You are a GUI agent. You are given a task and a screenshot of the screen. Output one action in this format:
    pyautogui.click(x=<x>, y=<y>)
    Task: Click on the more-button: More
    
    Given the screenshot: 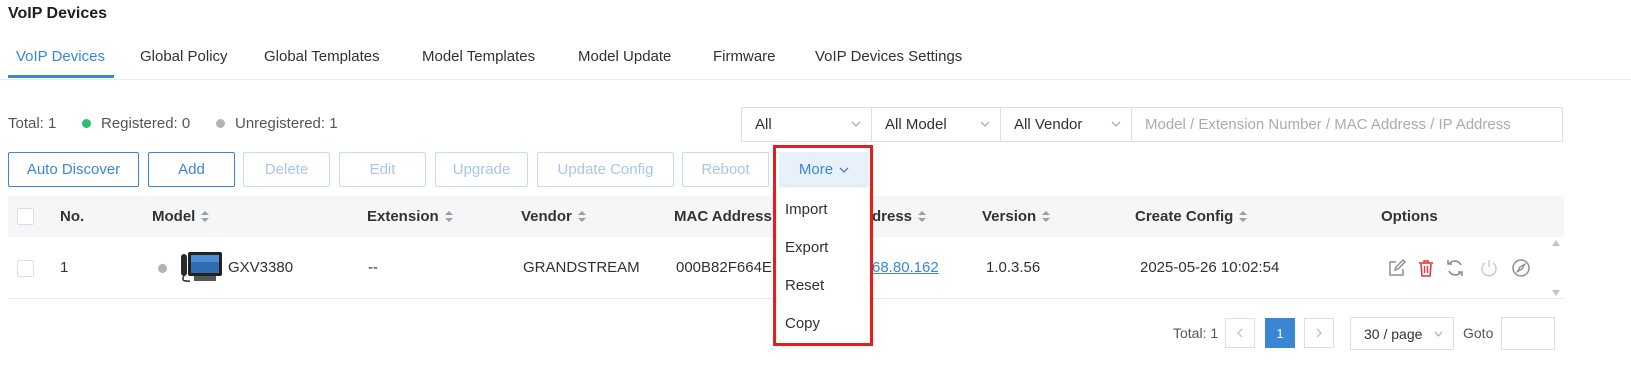 What is the action you would take?
    pyautogui.click(x=824, y=169)
    